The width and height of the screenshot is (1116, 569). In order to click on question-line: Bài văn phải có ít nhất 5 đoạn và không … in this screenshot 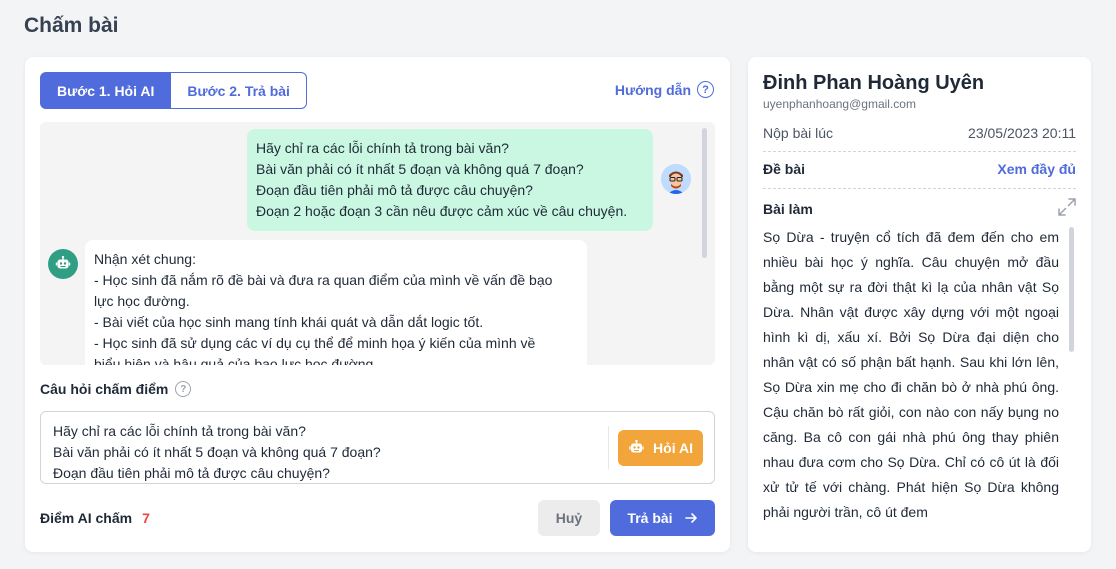, I will do `click(217, 452)`.